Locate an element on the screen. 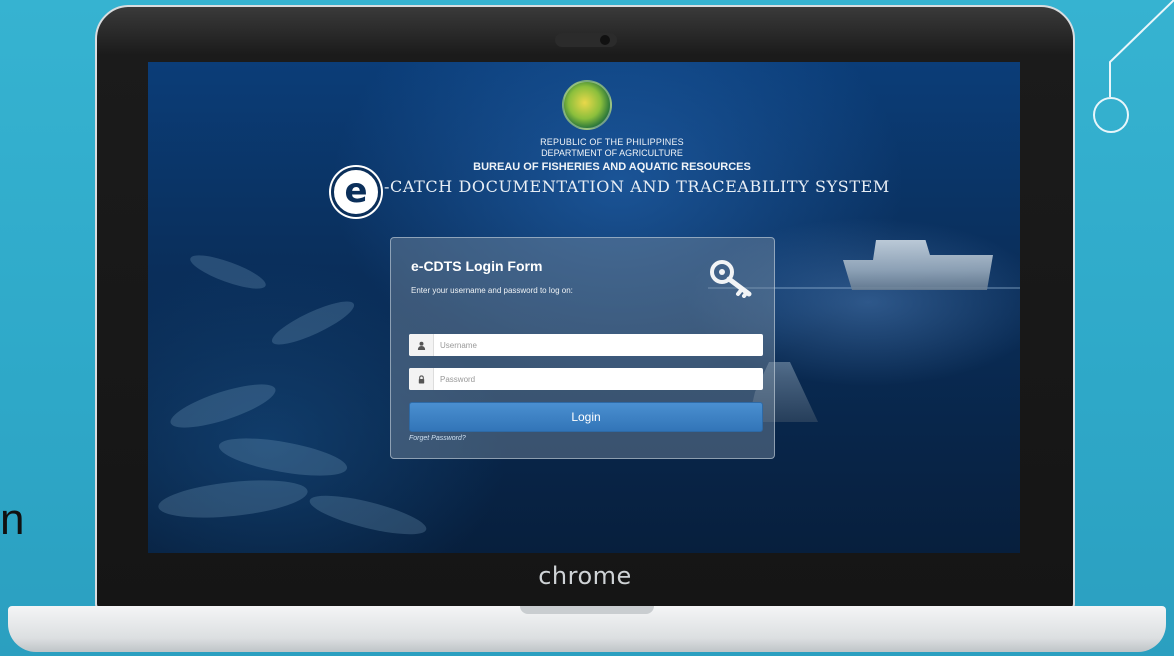 The height and width of the screenshot is (656, 1174). decorative-circle is located at coordinates (1111, 115).